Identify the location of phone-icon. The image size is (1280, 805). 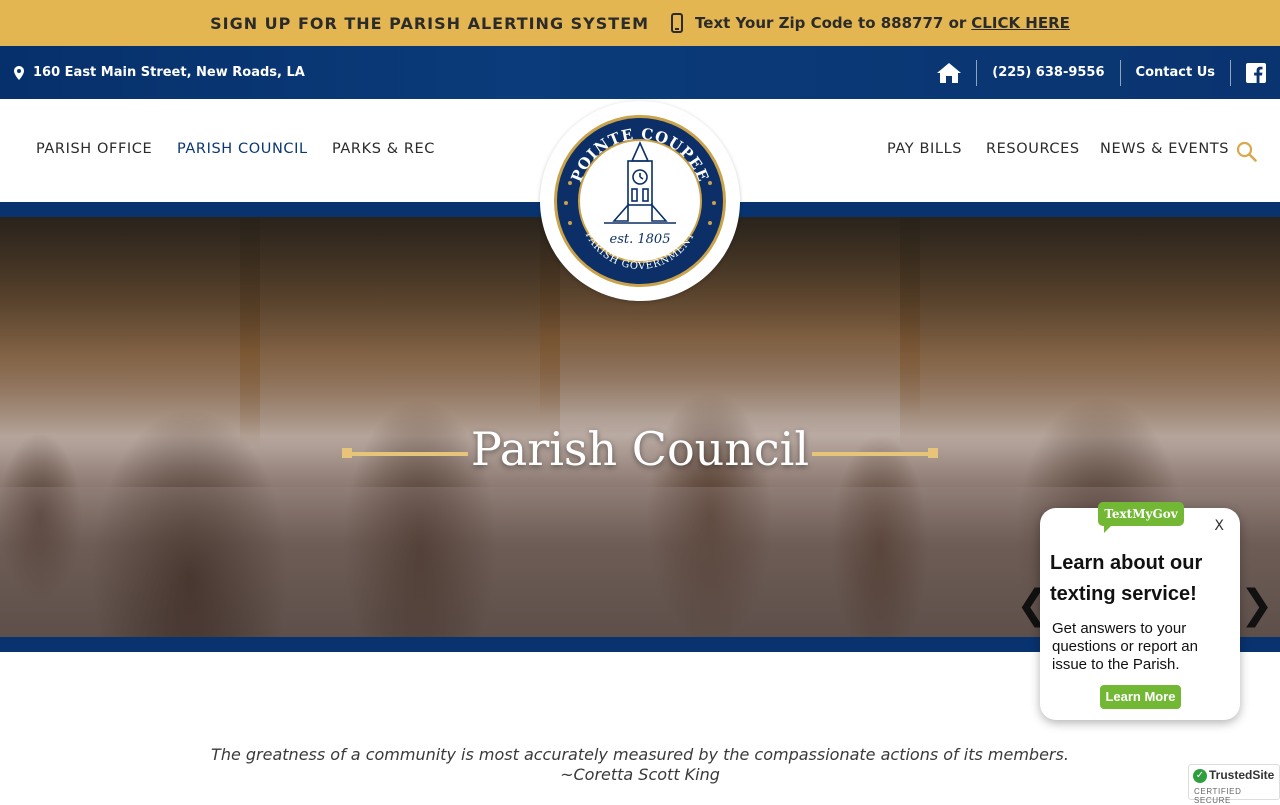
(677, 23).